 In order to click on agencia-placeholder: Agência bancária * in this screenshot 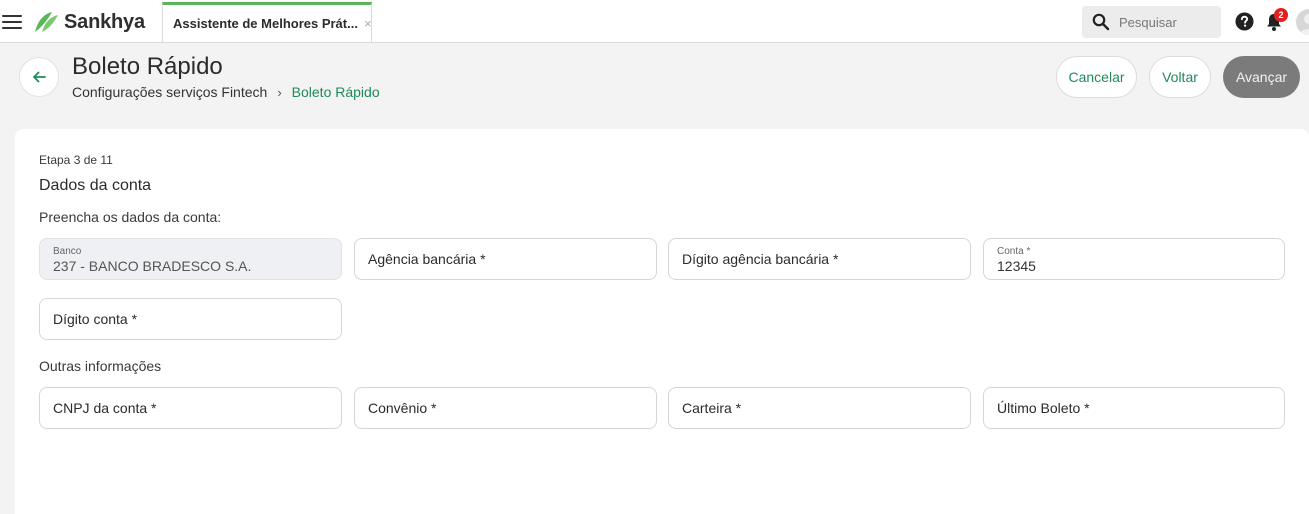, I will do `click(427, 259)`.